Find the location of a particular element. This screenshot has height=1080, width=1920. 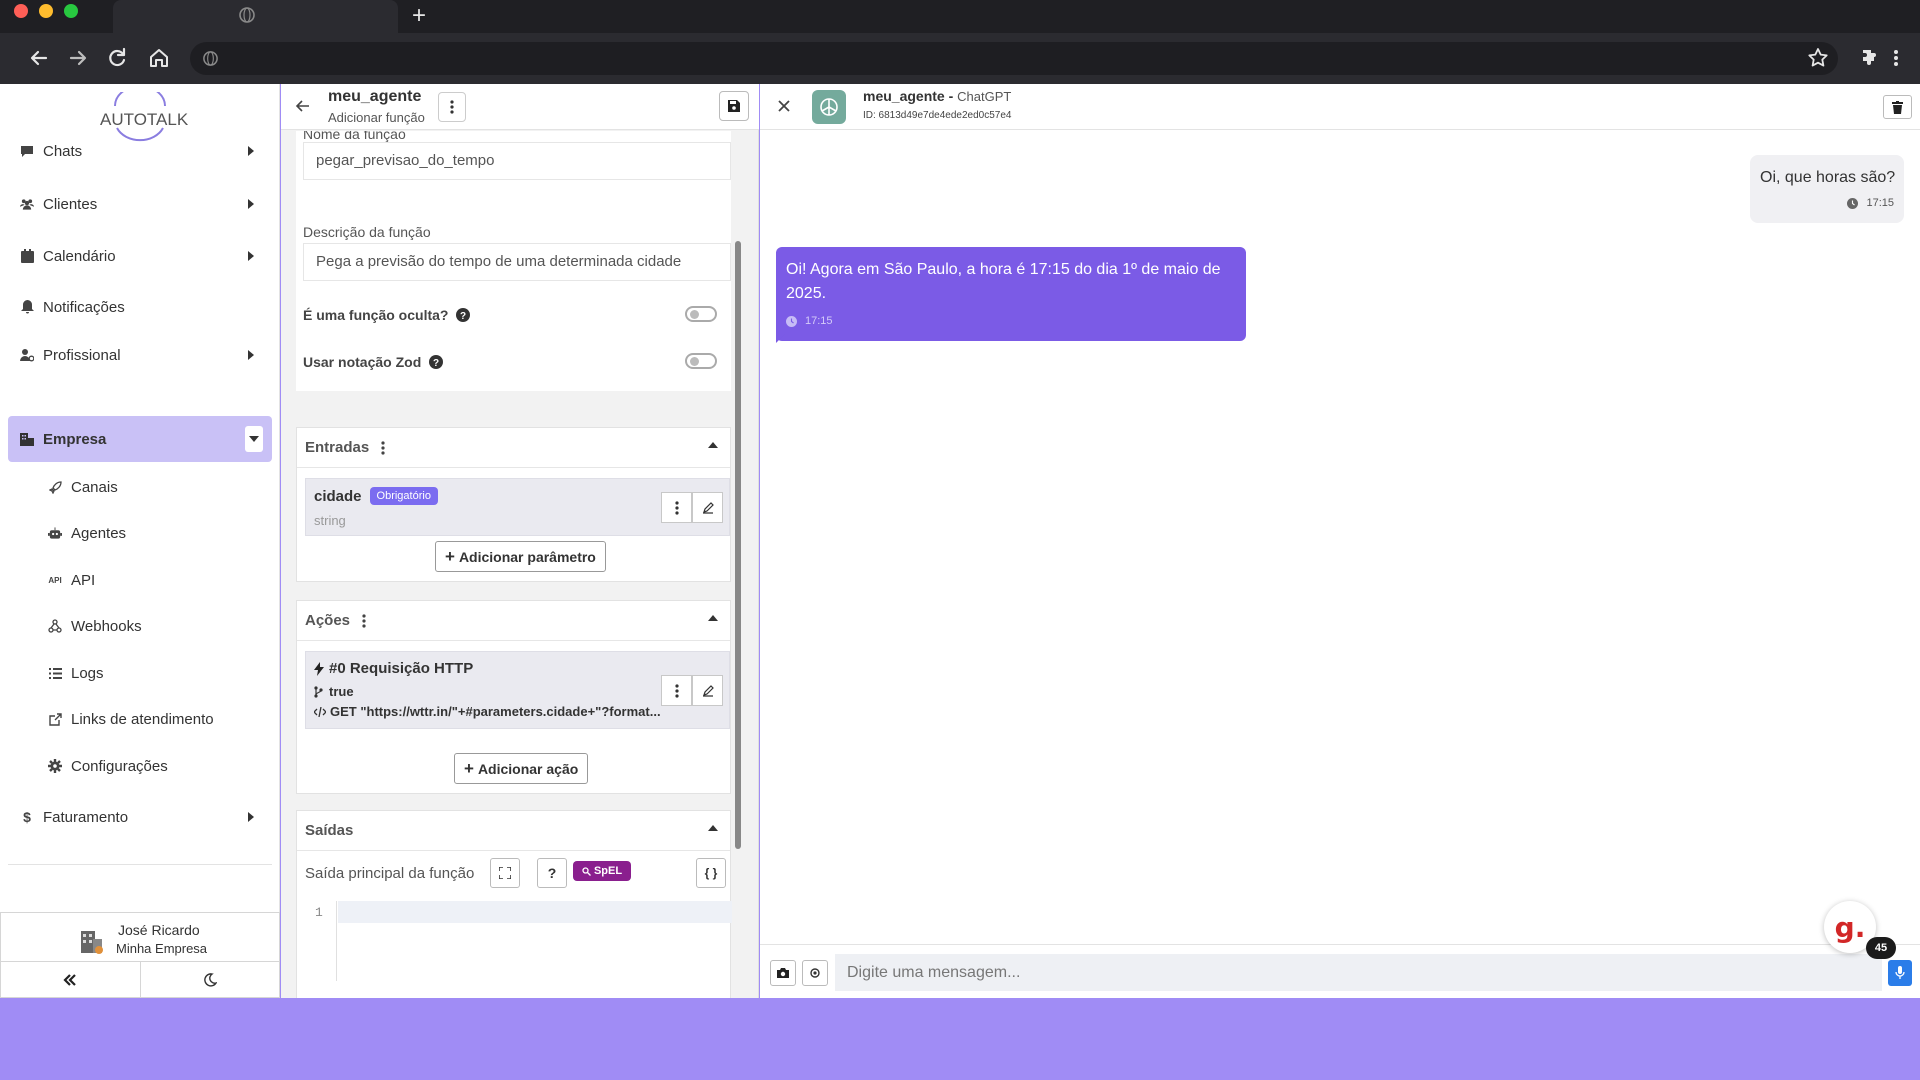

double-chevron-left-icon is located at coordinates (70, 979).